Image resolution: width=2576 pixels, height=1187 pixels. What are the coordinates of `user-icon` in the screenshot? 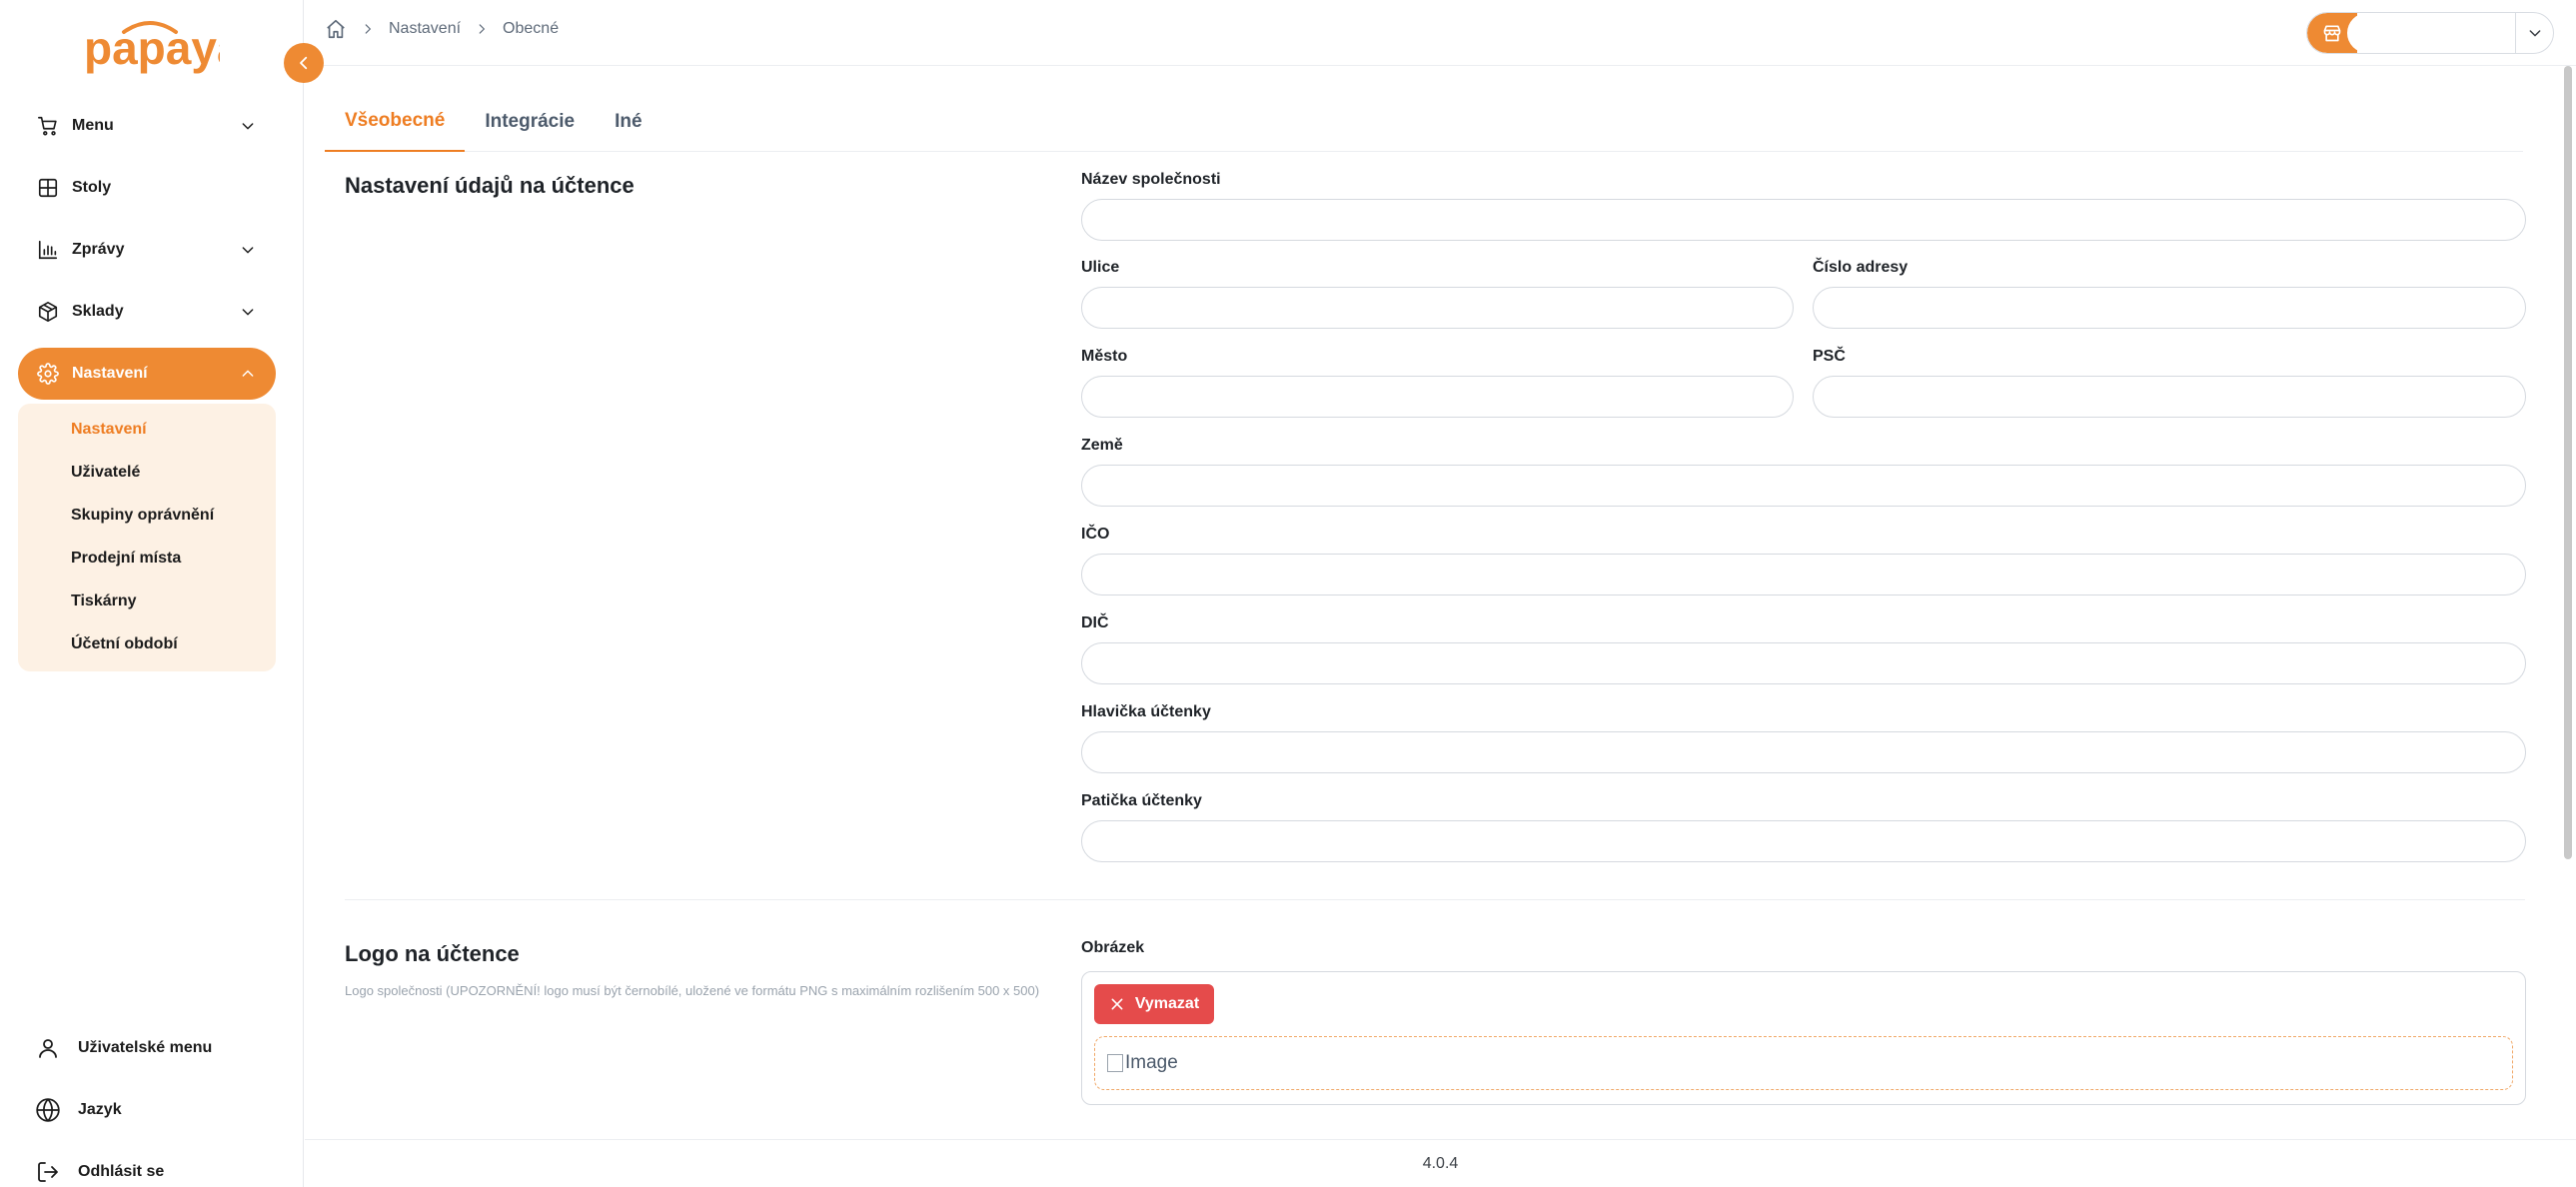 It's located at (48, 1048).